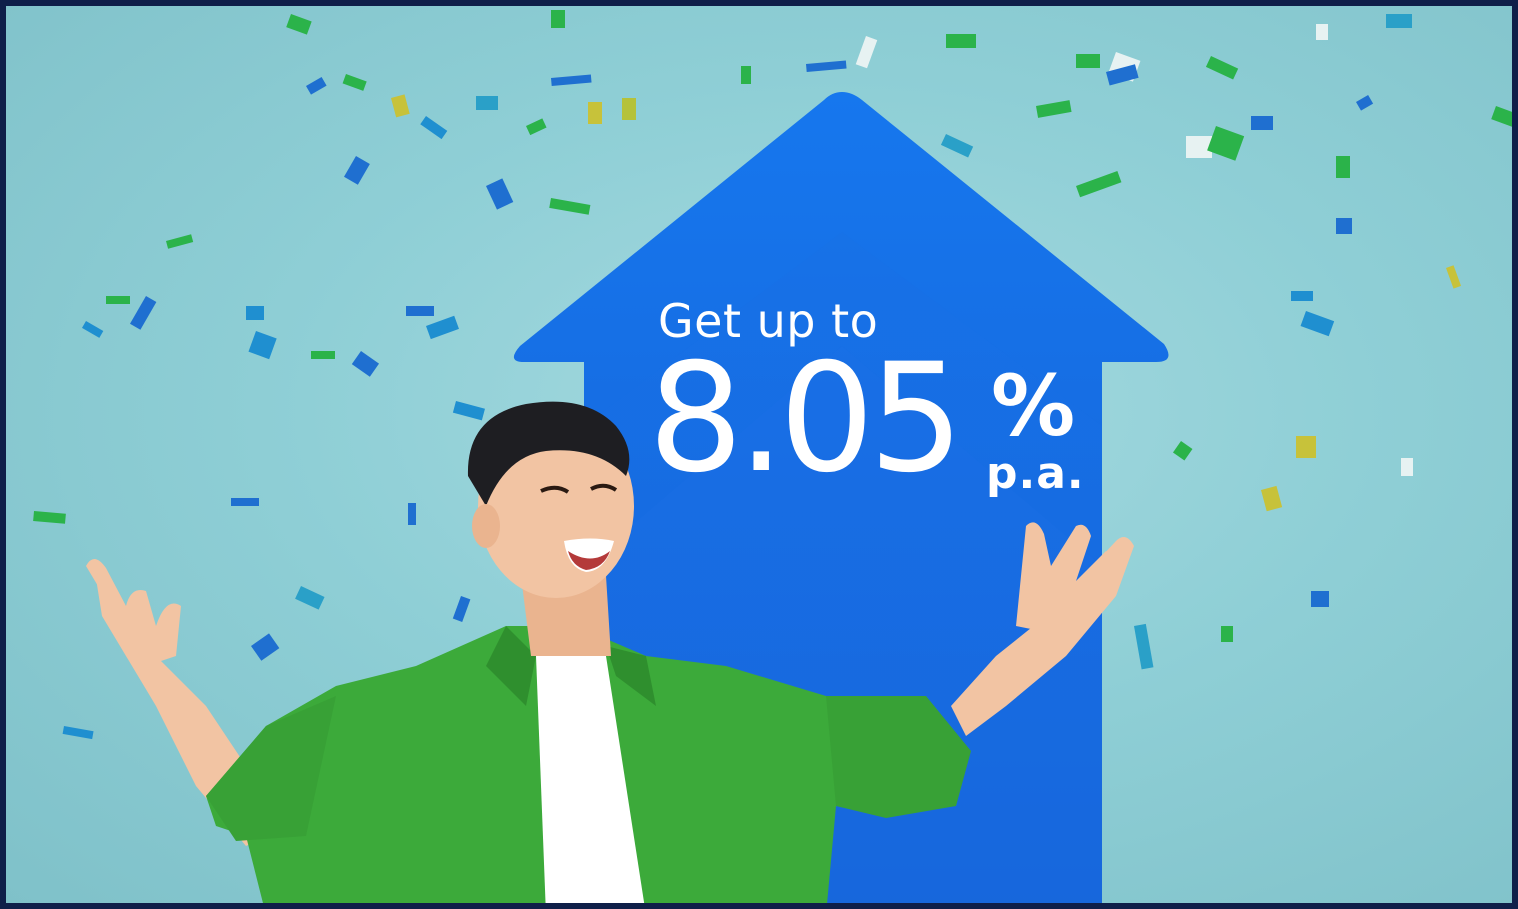 The height and width of the screenshot is (909, 1518). What do you see at coordinates (806, 419) in the screenshot?
I see `rate-value: 8.05` at bounding box center [806, 419].